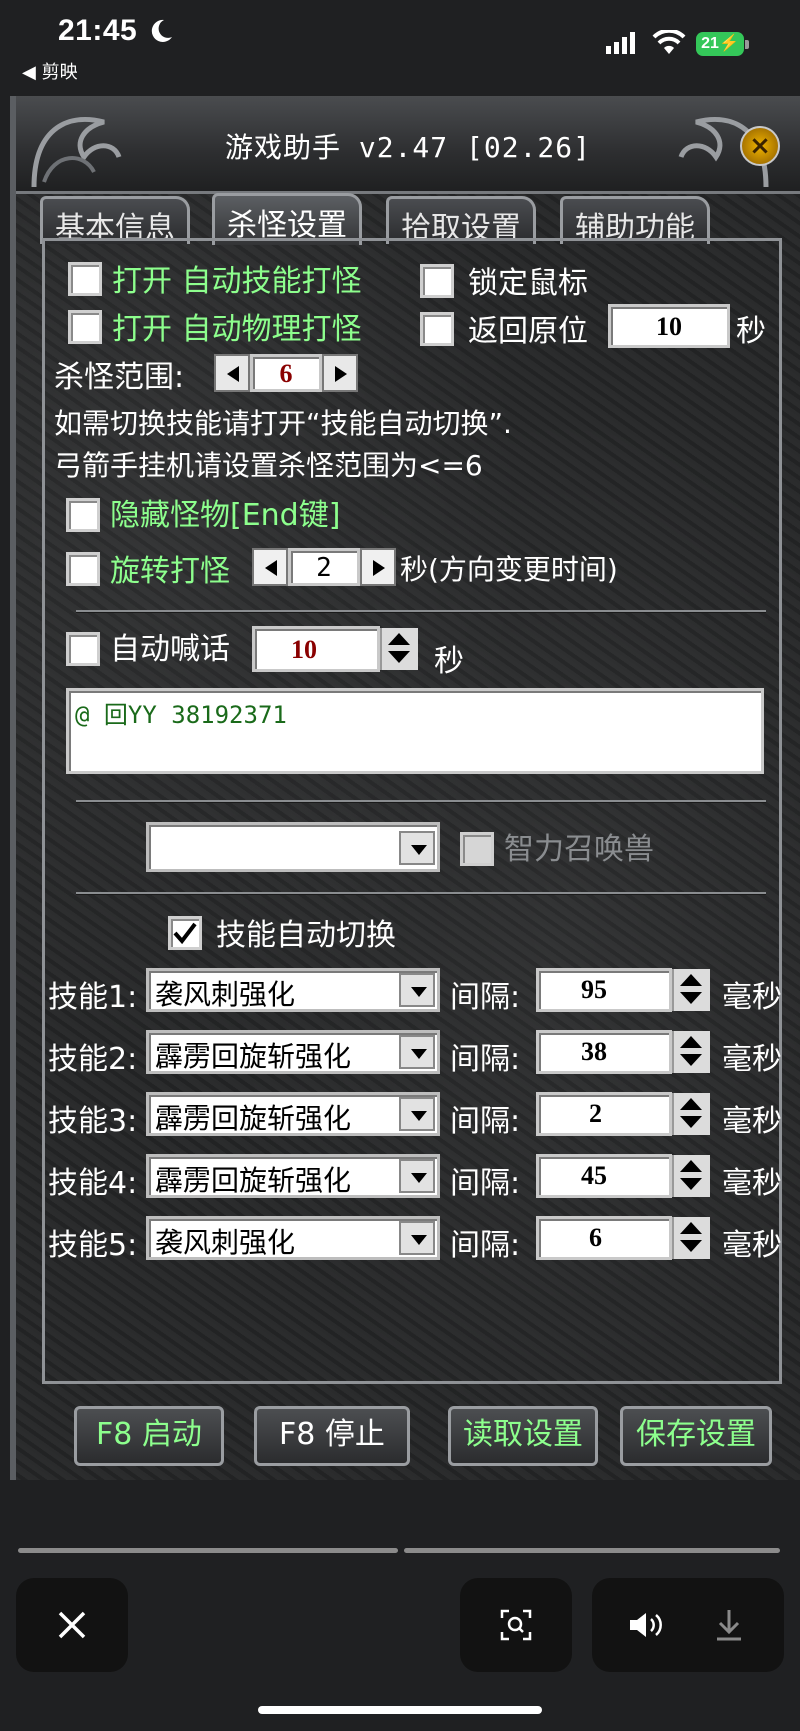 The height and width of the screenshot is (1731, 800). I want to click on summon-select, so click(293, 847).